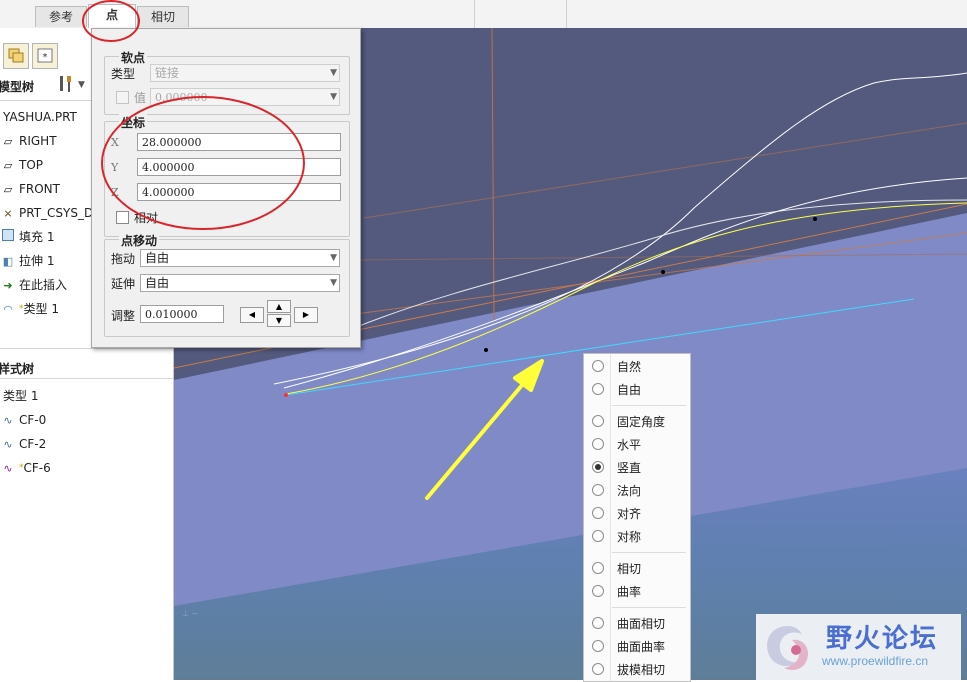  What do you see at coordinates (239, 167) in the screenshot?
I see `y-coordinate-field: 4.000000` at bounding box center [239, 167].